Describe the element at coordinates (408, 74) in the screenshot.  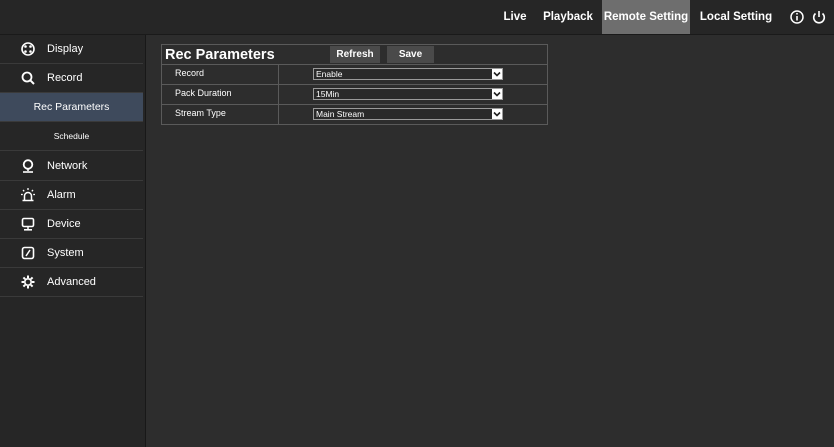
I see `record-select: Enable` at that location.